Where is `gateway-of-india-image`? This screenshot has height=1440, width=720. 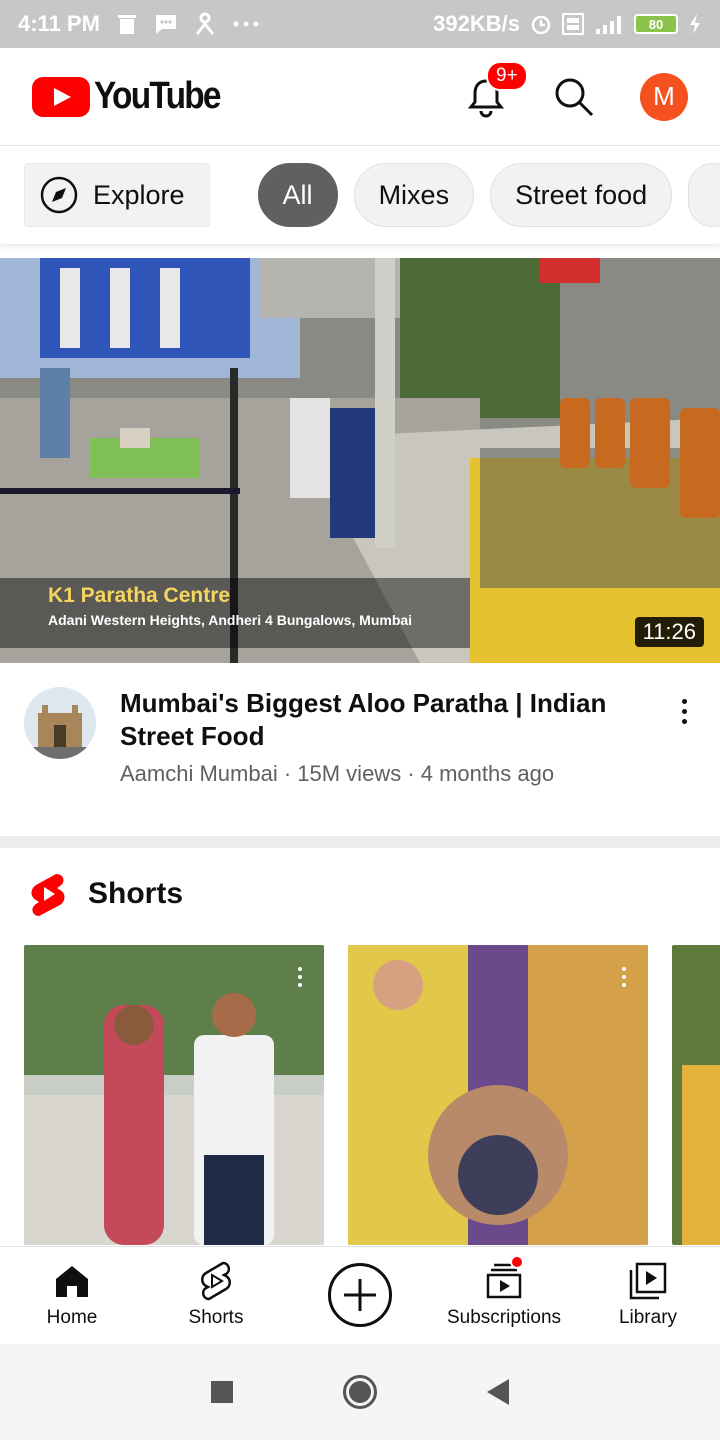 gateway-of-india-image is located at coordinates (60, 723).